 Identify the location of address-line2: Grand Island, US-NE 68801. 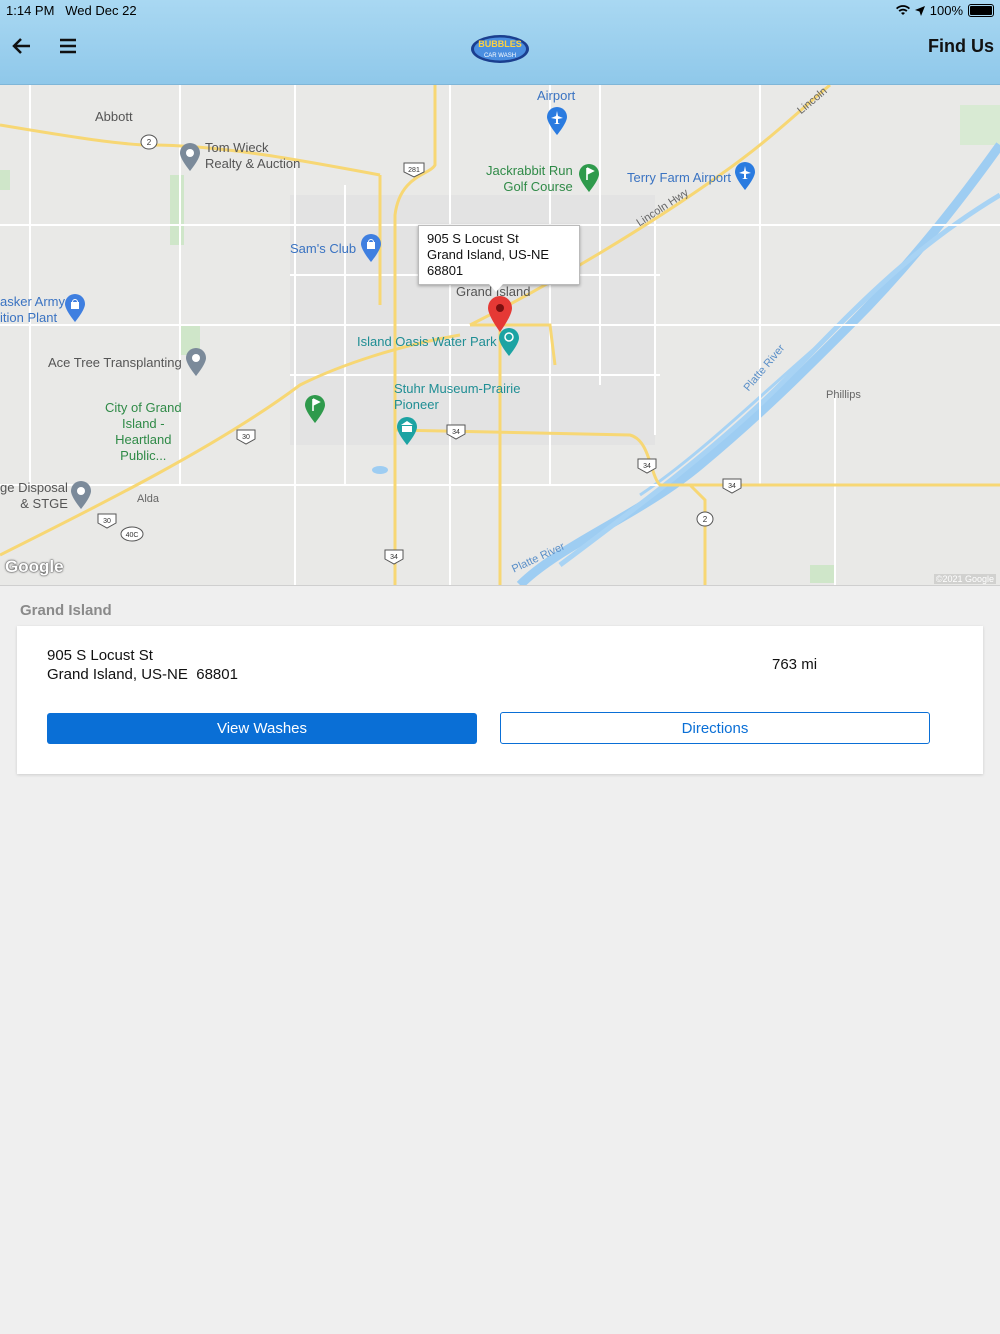
(142, 674).